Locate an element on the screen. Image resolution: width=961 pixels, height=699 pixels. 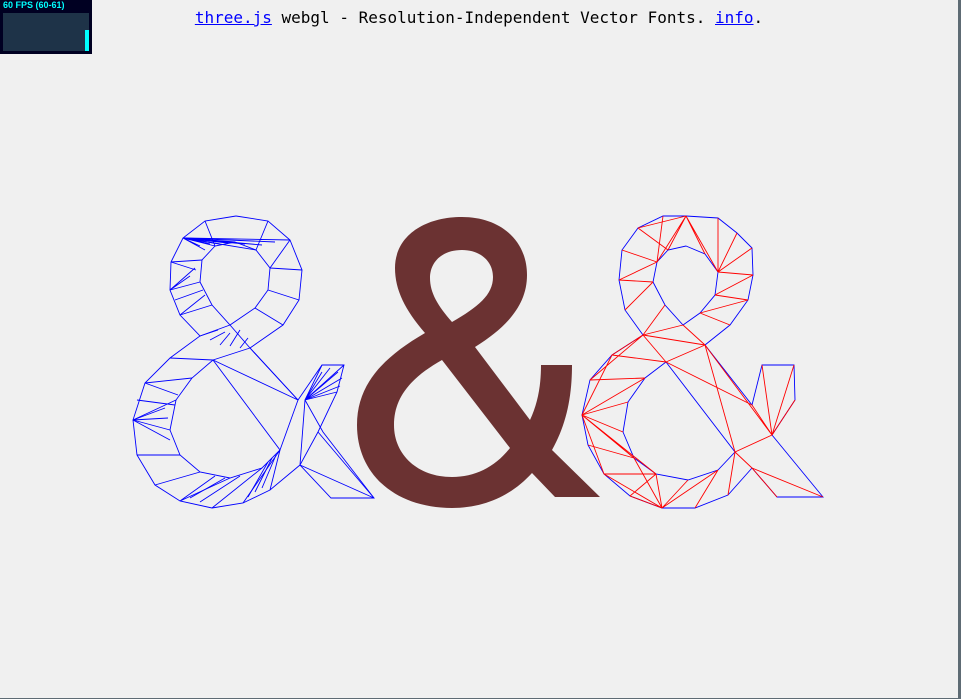
wireframe-ampersand-blue is located at coordinates (253, 362).